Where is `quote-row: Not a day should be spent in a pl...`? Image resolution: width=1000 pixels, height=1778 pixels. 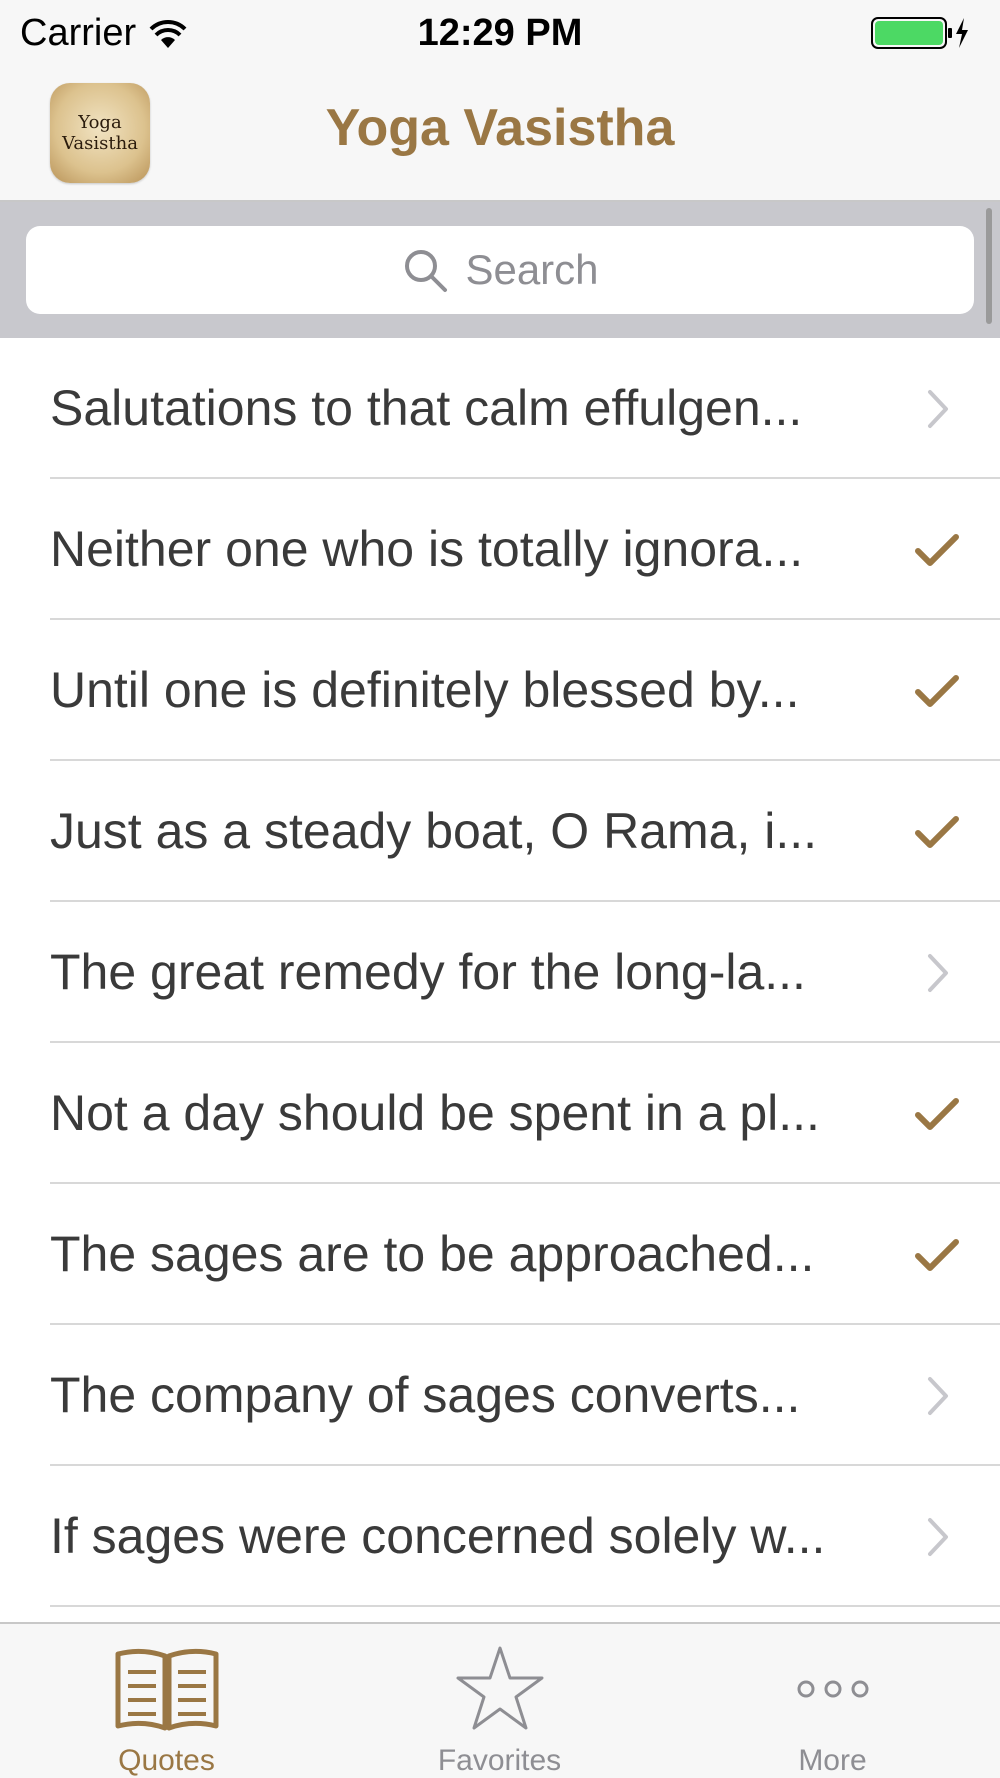 quote-row: Not a day should be spent in a pl... is located at coordinates (500, 1113).